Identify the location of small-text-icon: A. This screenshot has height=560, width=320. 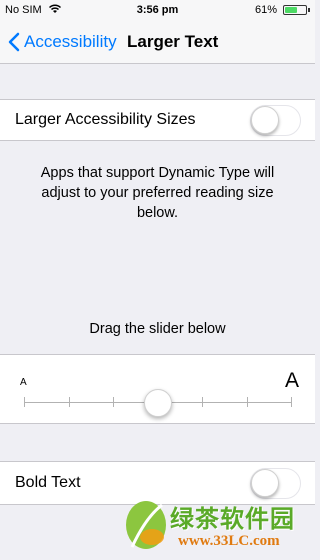
(23, 382).